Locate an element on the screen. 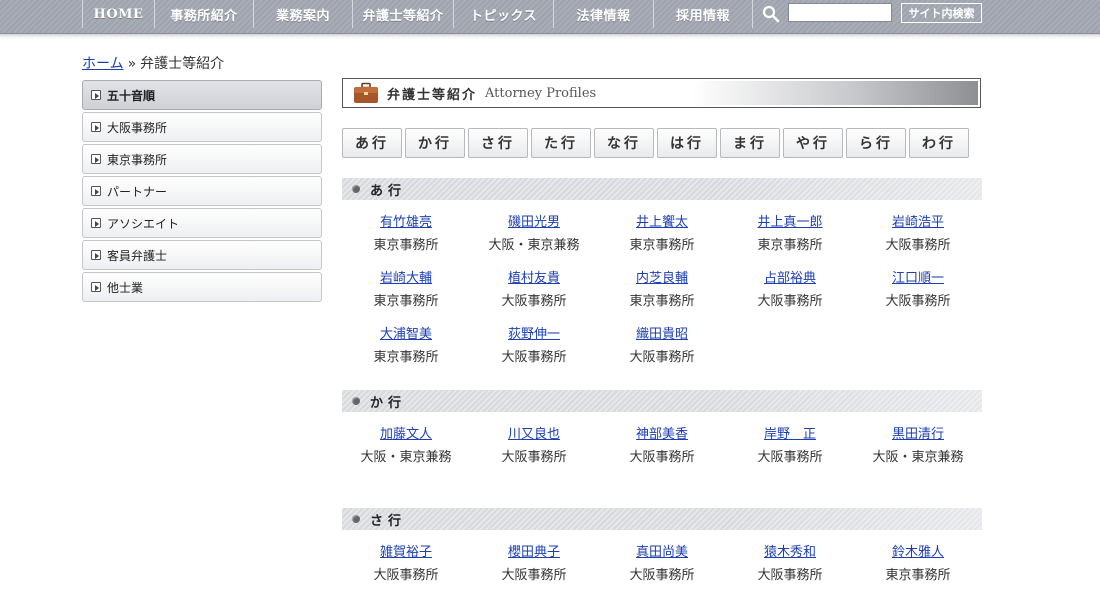  main-nav: HOME 事務所紹介 業務案内 弁護士等紹介 トピックス 法律情報 採用情報 is located at coordinates (417, 14).